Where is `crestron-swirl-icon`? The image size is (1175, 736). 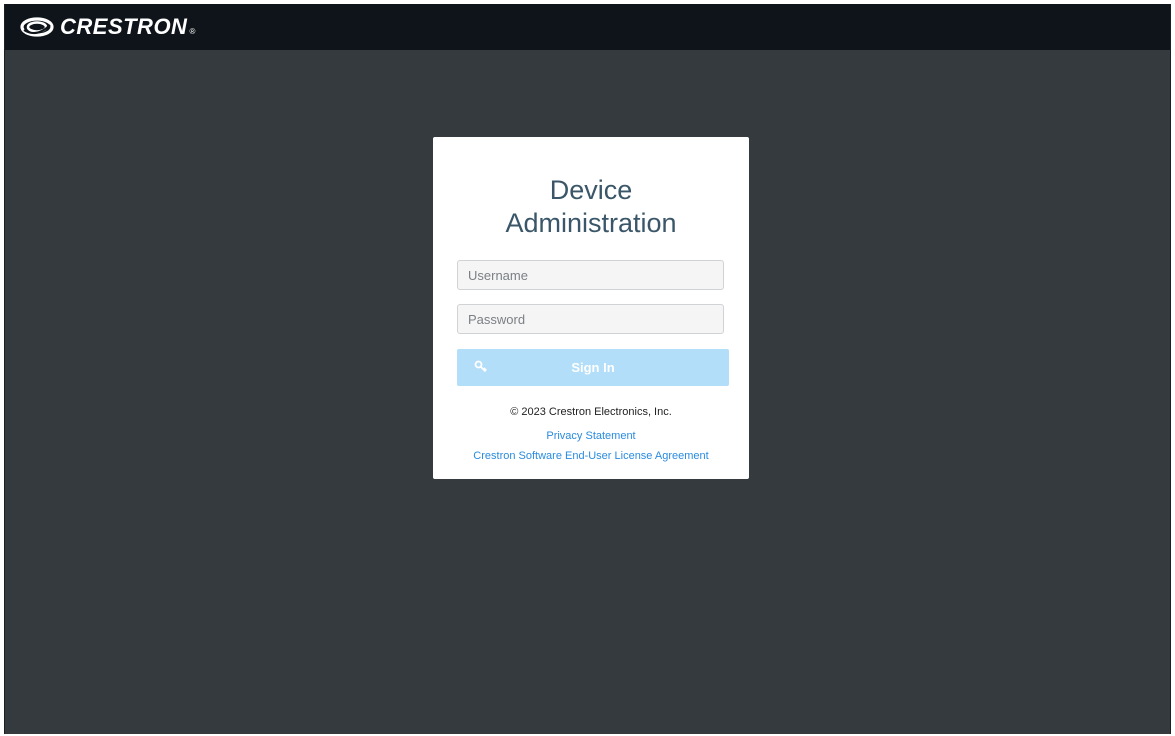 crestron-swirl-icon is located at coordinates (37, 27).